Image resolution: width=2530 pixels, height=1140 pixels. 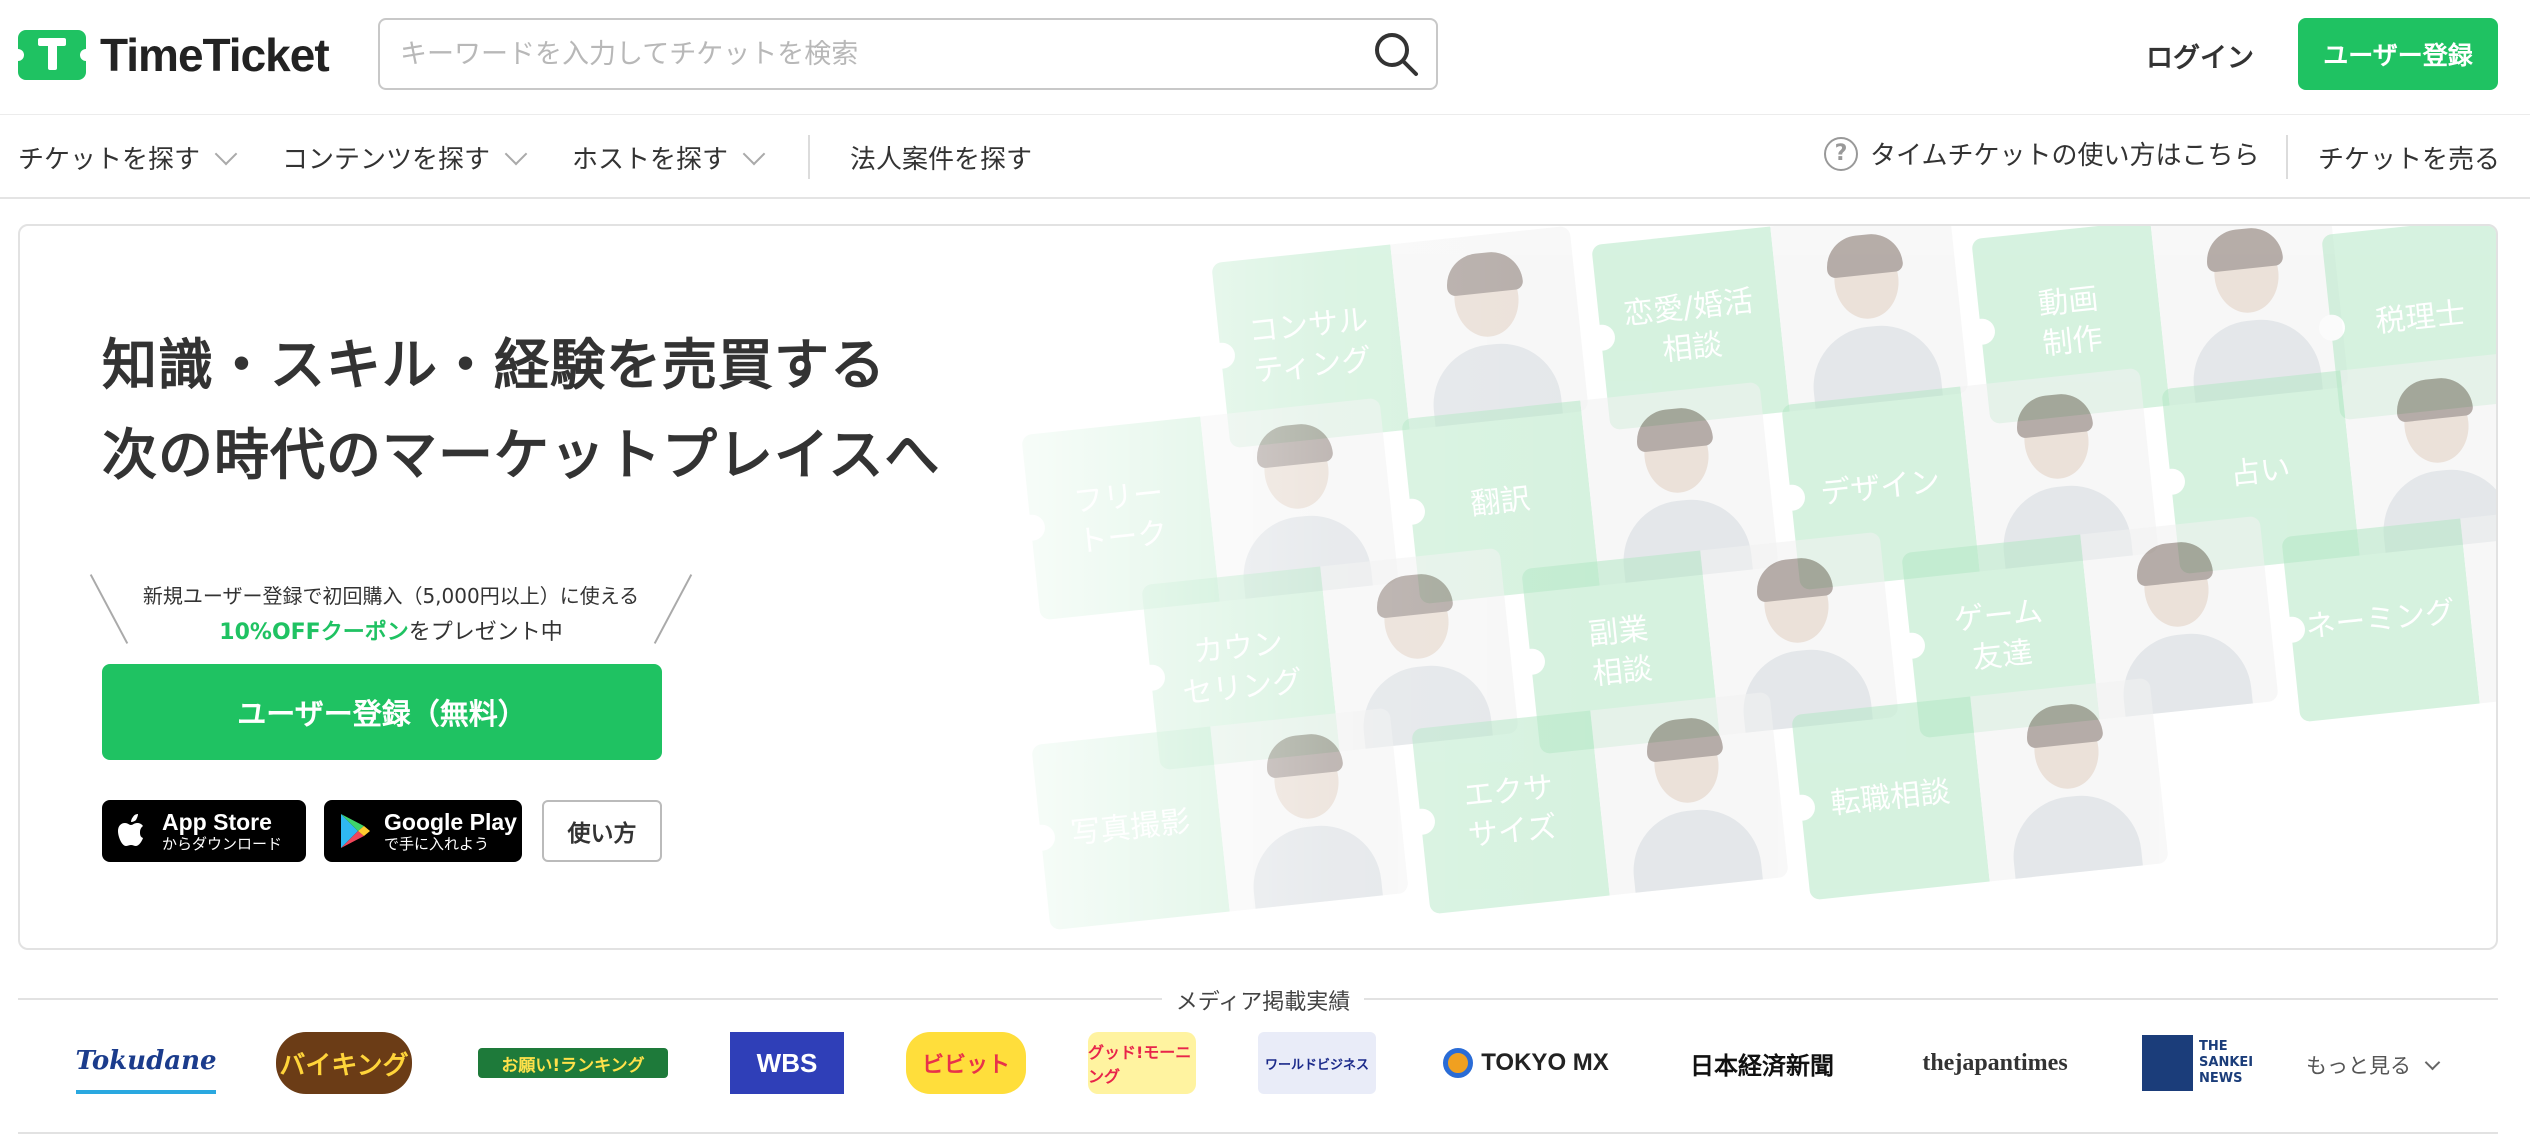 What do you see at coordinates (355, 831) in the screenshot?
I see `google-play-icon` at bounding box center [355, 831].